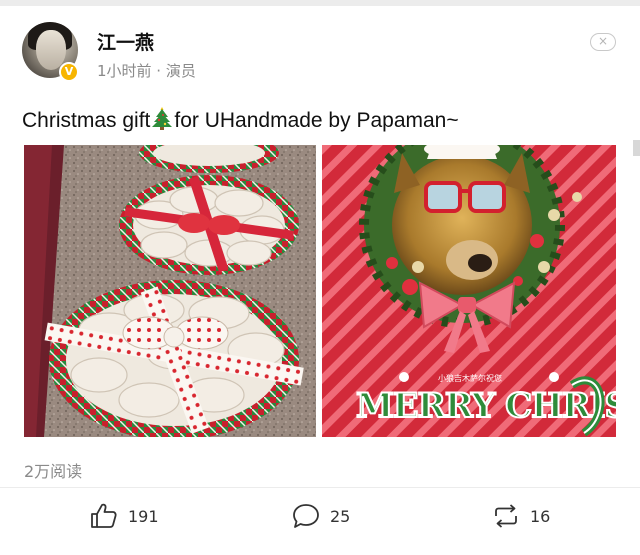  I want to click on post-meta: 1小时前 · 演员, so click(146, 71).